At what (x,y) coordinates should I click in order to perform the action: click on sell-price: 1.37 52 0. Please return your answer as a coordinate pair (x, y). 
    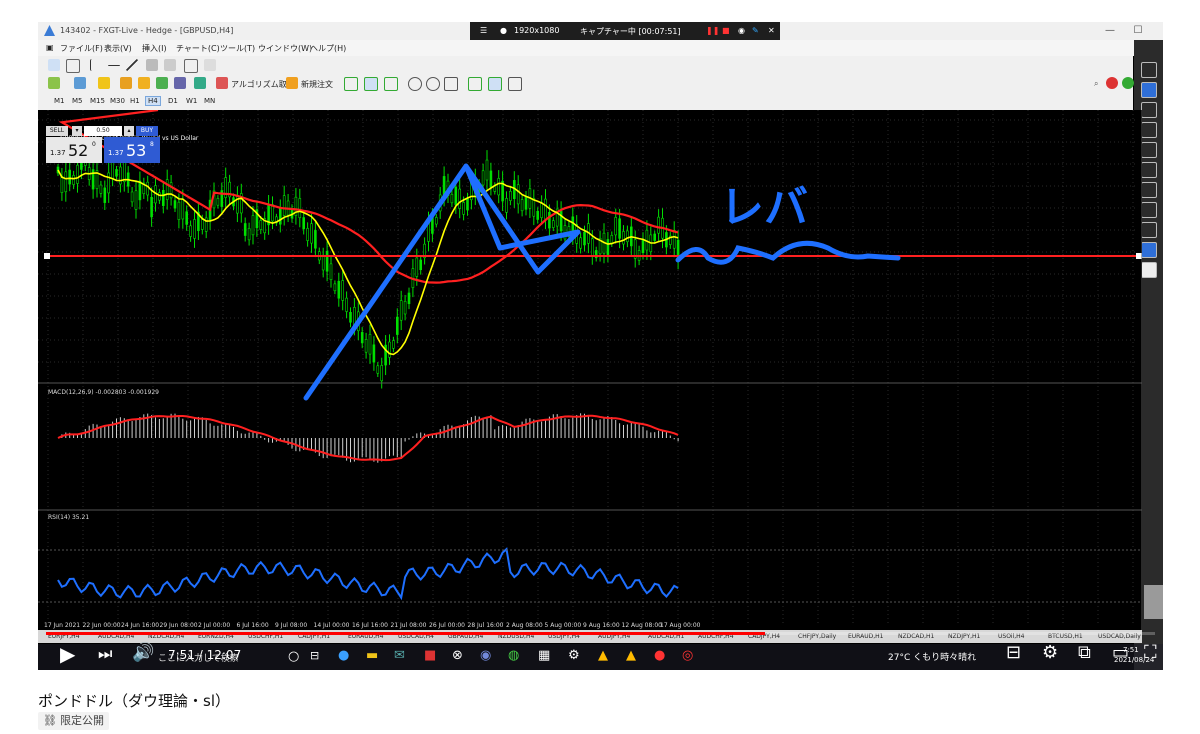
    Looking at the image, I should click on (74, 150).